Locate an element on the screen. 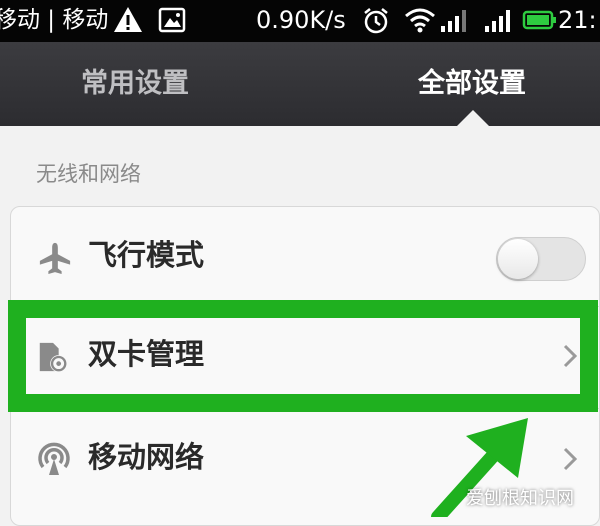  image-notification-icon is located at coordinates (172, 20).